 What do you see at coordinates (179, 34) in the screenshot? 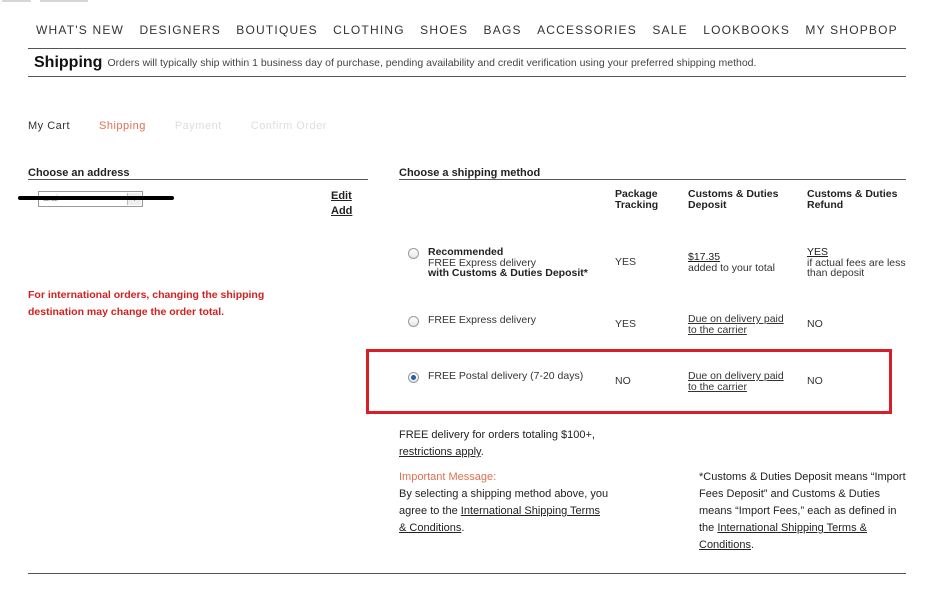
I see `nav-designers: DESIGNERS` at bounding box center [179, 34].